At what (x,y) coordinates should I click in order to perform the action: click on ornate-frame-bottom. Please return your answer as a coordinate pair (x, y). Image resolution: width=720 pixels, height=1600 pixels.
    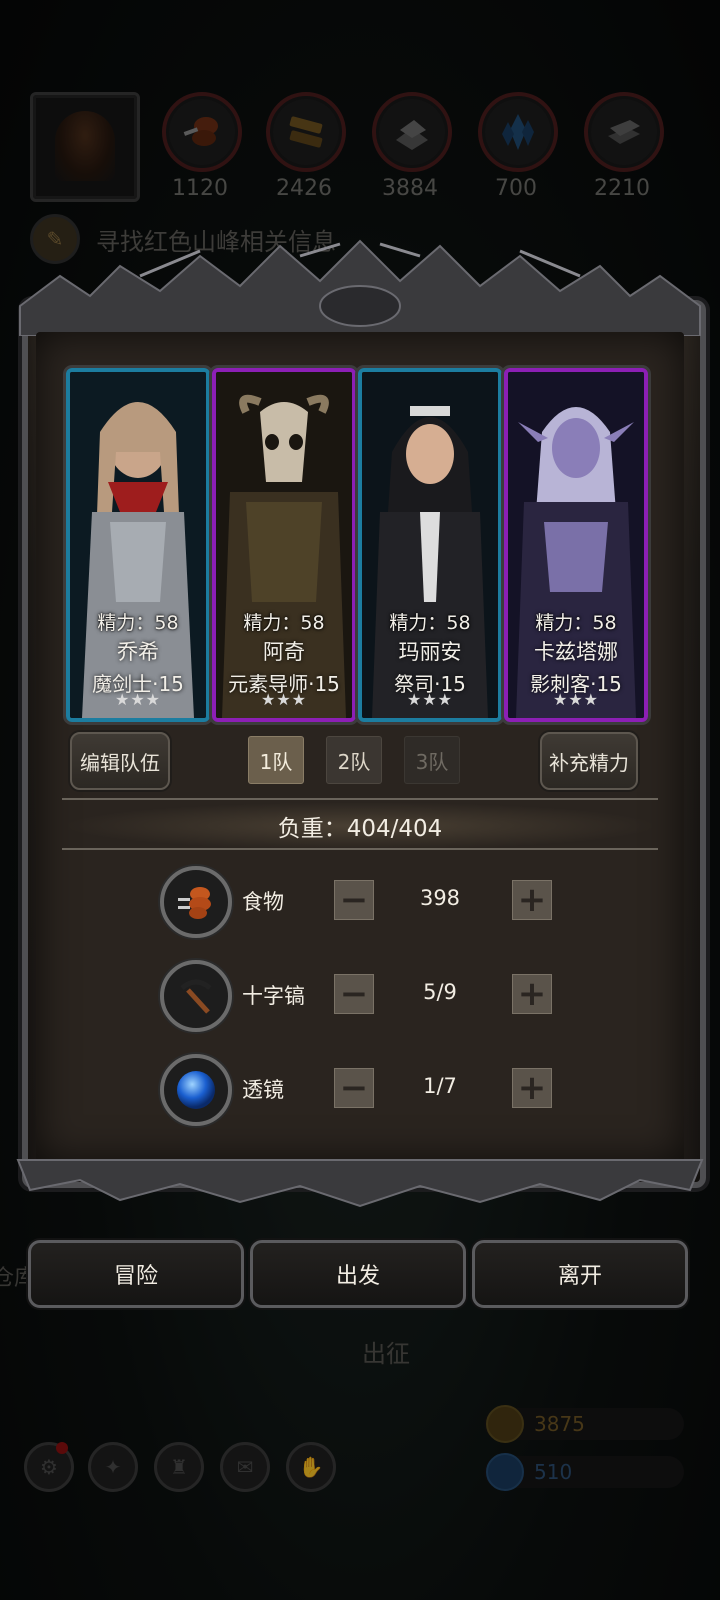
    Looking at the image, I should click on (360, 1183).